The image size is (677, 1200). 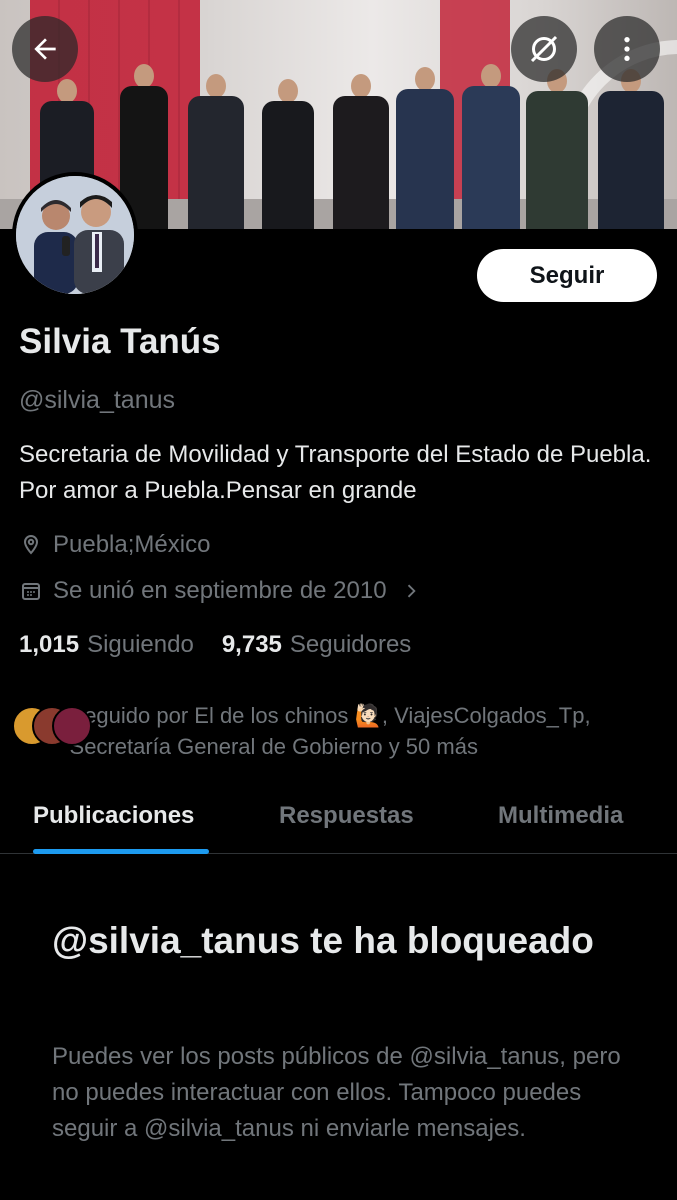 I want to click on followers-stat: 9,735 Seguidores, so click(x=316, y=645).